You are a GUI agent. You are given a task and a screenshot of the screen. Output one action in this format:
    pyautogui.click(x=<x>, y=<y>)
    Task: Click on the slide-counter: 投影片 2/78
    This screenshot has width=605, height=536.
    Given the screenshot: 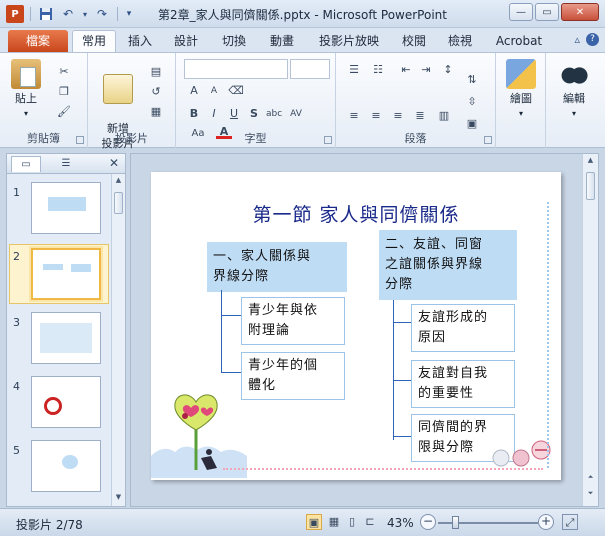 What is the action you would take?
    pyautogui.click(x=49, y=525)
    